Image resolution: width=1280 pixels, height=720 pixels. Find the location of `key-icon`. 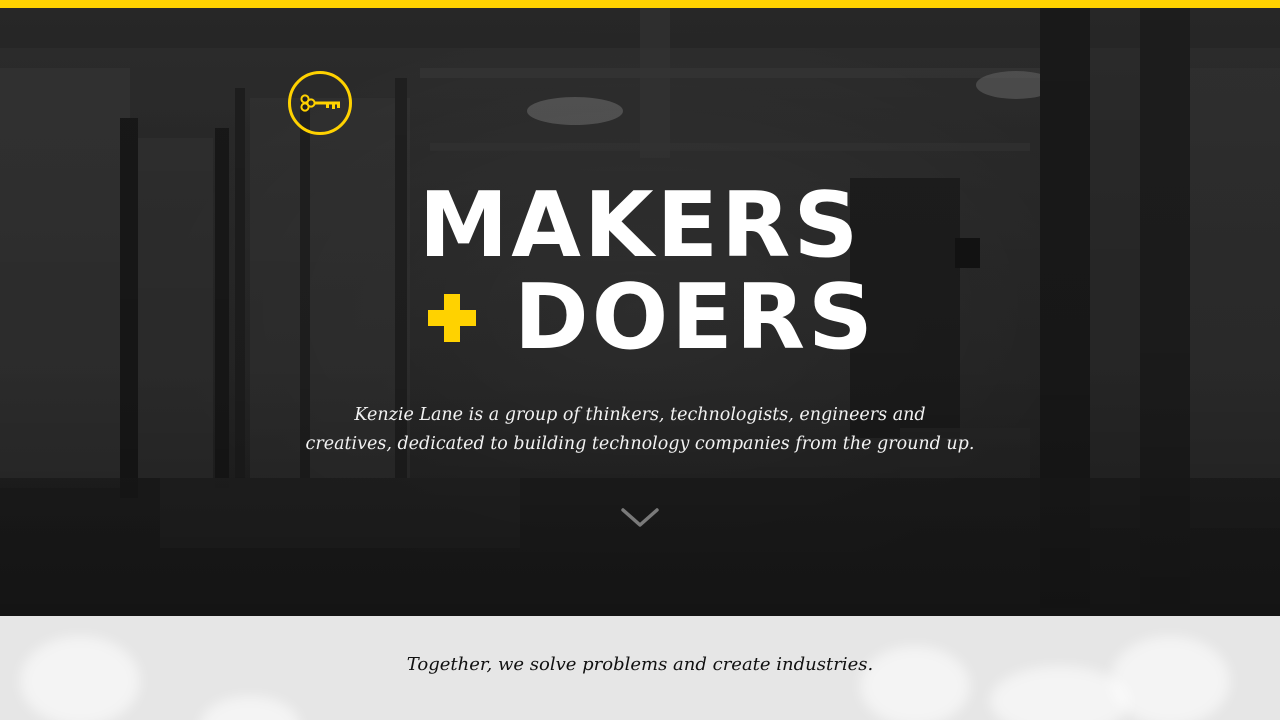

key-icon is located at coordinates (320, 103).